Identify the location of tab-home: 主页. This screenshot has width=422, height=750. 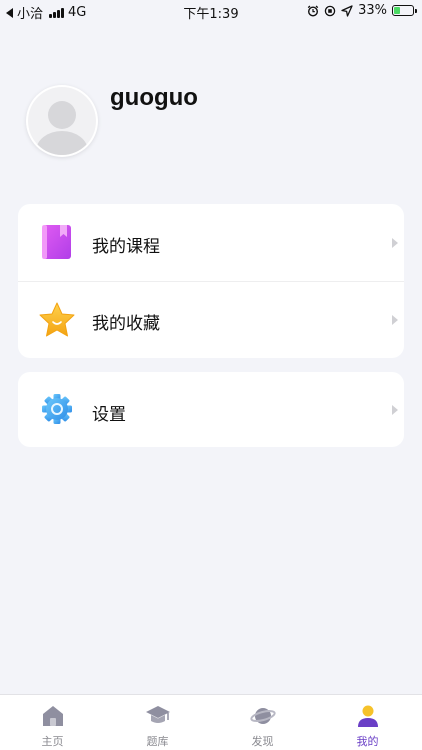
(52, 722).